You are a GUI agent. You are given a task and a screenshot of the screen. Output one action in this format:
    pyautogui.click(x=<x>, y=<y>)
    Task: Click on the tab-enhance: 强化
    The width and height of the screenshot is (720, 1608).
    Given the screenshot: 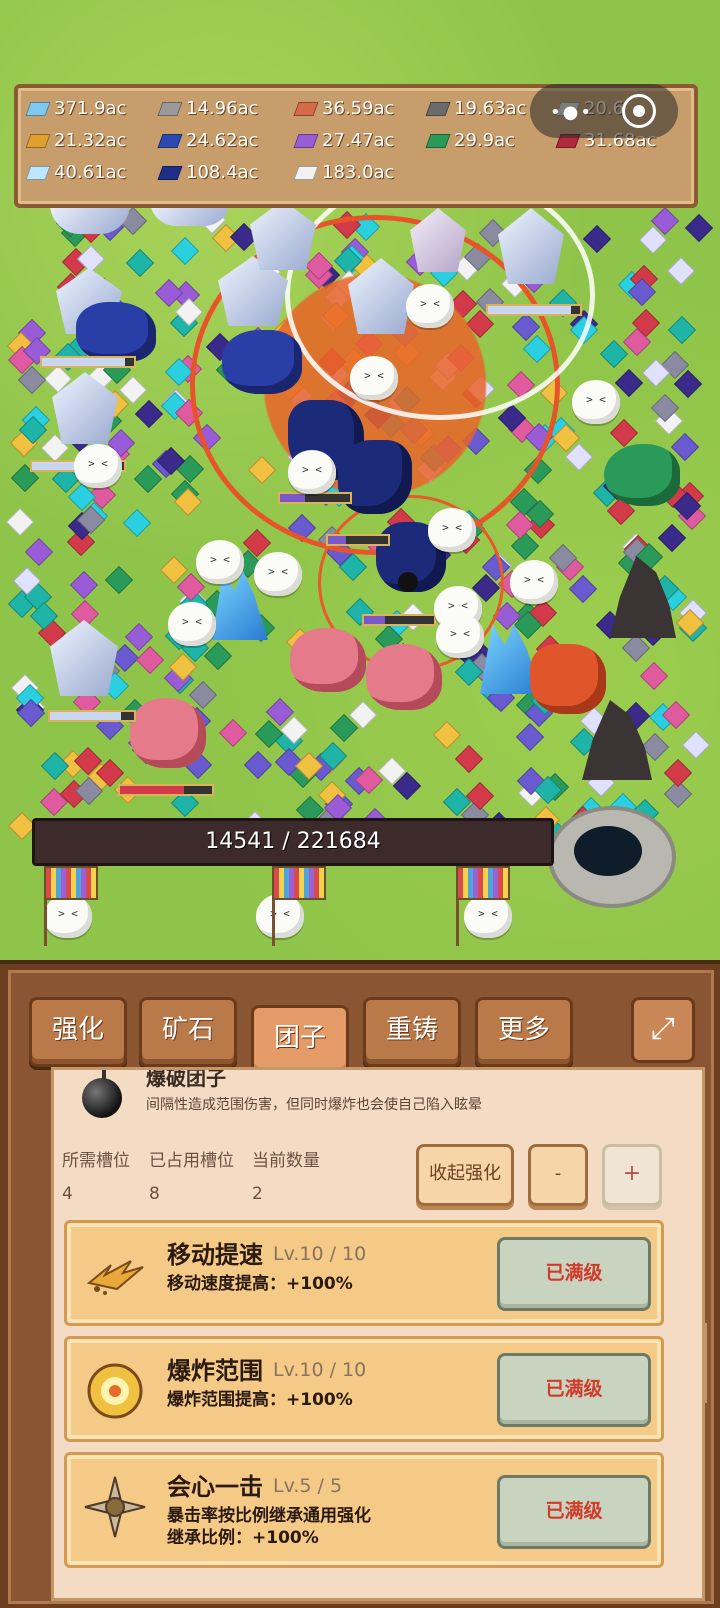 What is the action you would take?
    pyautogui.click(x=78, y=1032)
    